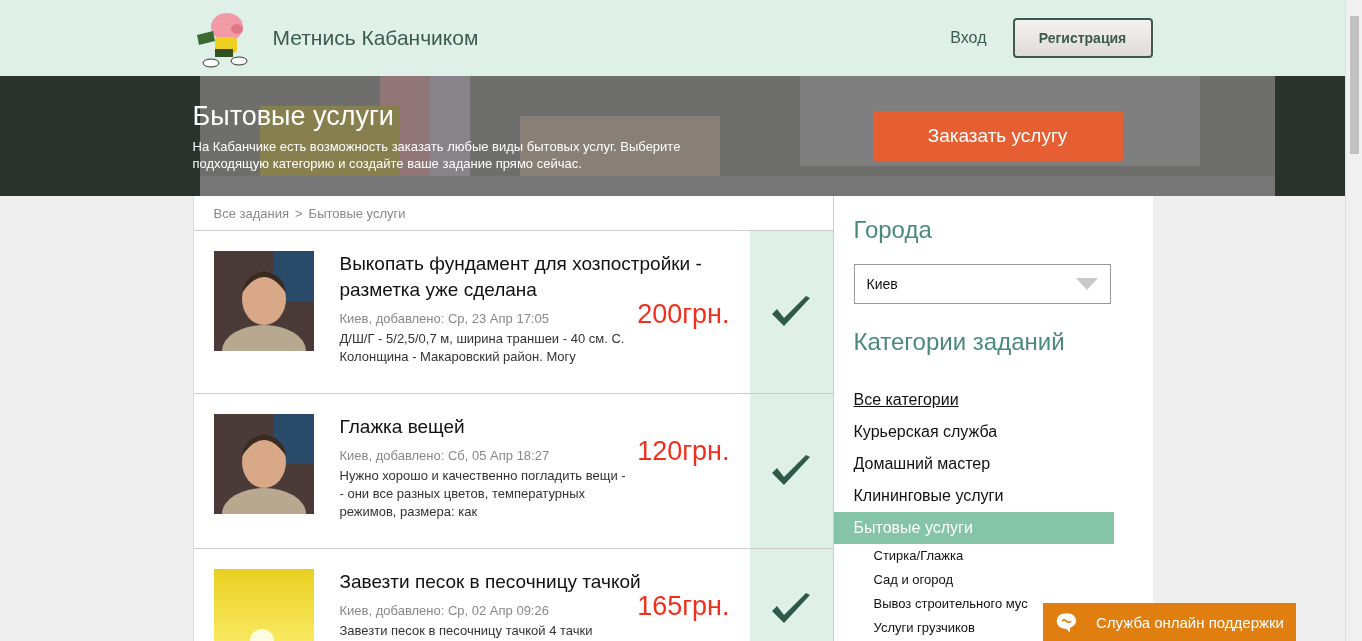 The height and width of the screenshot is (641, 1362). What do you see at coordinates (973, 496) in the screenshot?
I see `category-link: Клининговые услуги` at bounding box center [973, 496].